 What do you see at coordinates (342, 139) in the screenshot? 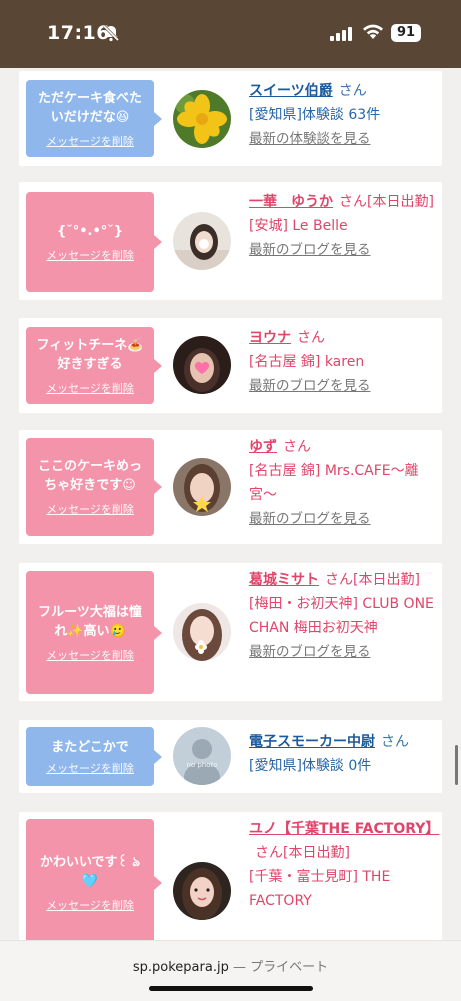
I see `see-latest-link: 最新の体験談を見る` at bounding box center [342, 139].